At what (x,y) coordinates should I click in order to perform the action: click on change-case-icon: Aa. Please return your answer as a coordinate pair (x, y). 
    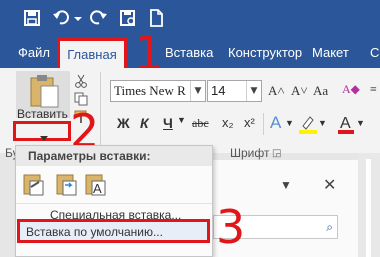
    Looking at the image, I should click on (320, 91).